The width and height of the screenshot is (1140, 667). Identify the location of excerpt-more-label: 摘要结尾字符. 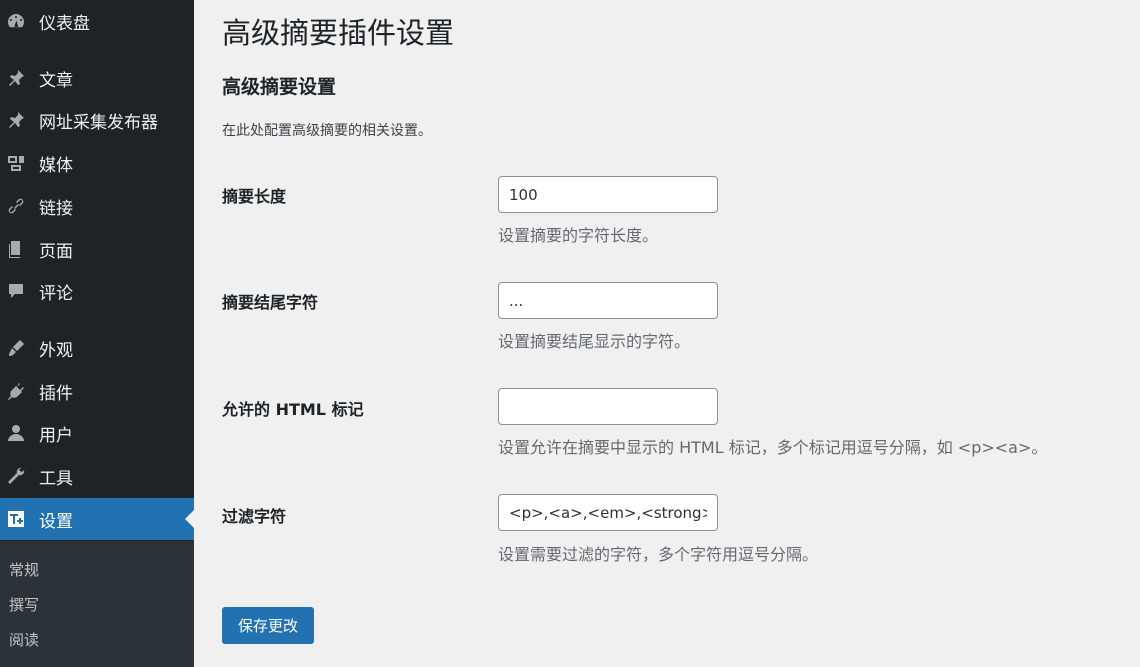
(270, 302).